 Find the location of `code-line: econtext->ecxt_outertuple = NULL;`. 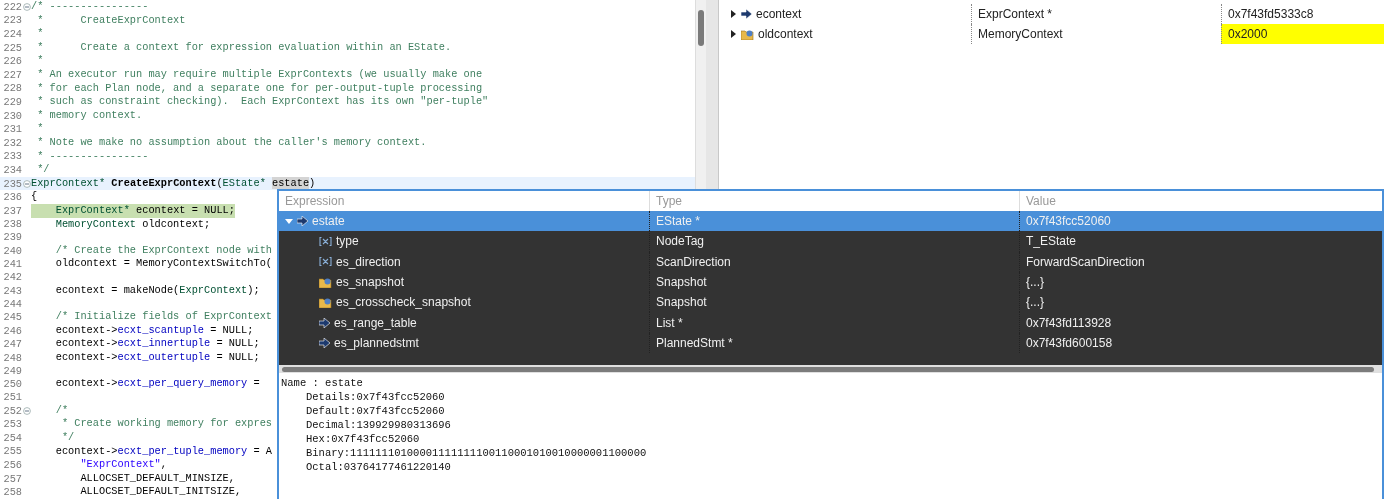

code-line: econtext->ecxt_outertuple = NULL; is located at coordinates (157, 358).